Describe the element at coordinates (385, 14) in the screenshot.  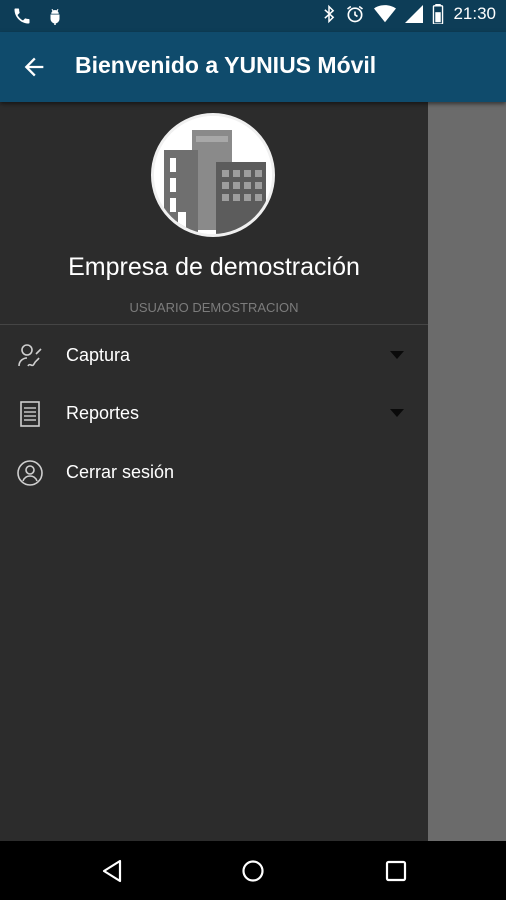
I see `wifi-icon` at that location.